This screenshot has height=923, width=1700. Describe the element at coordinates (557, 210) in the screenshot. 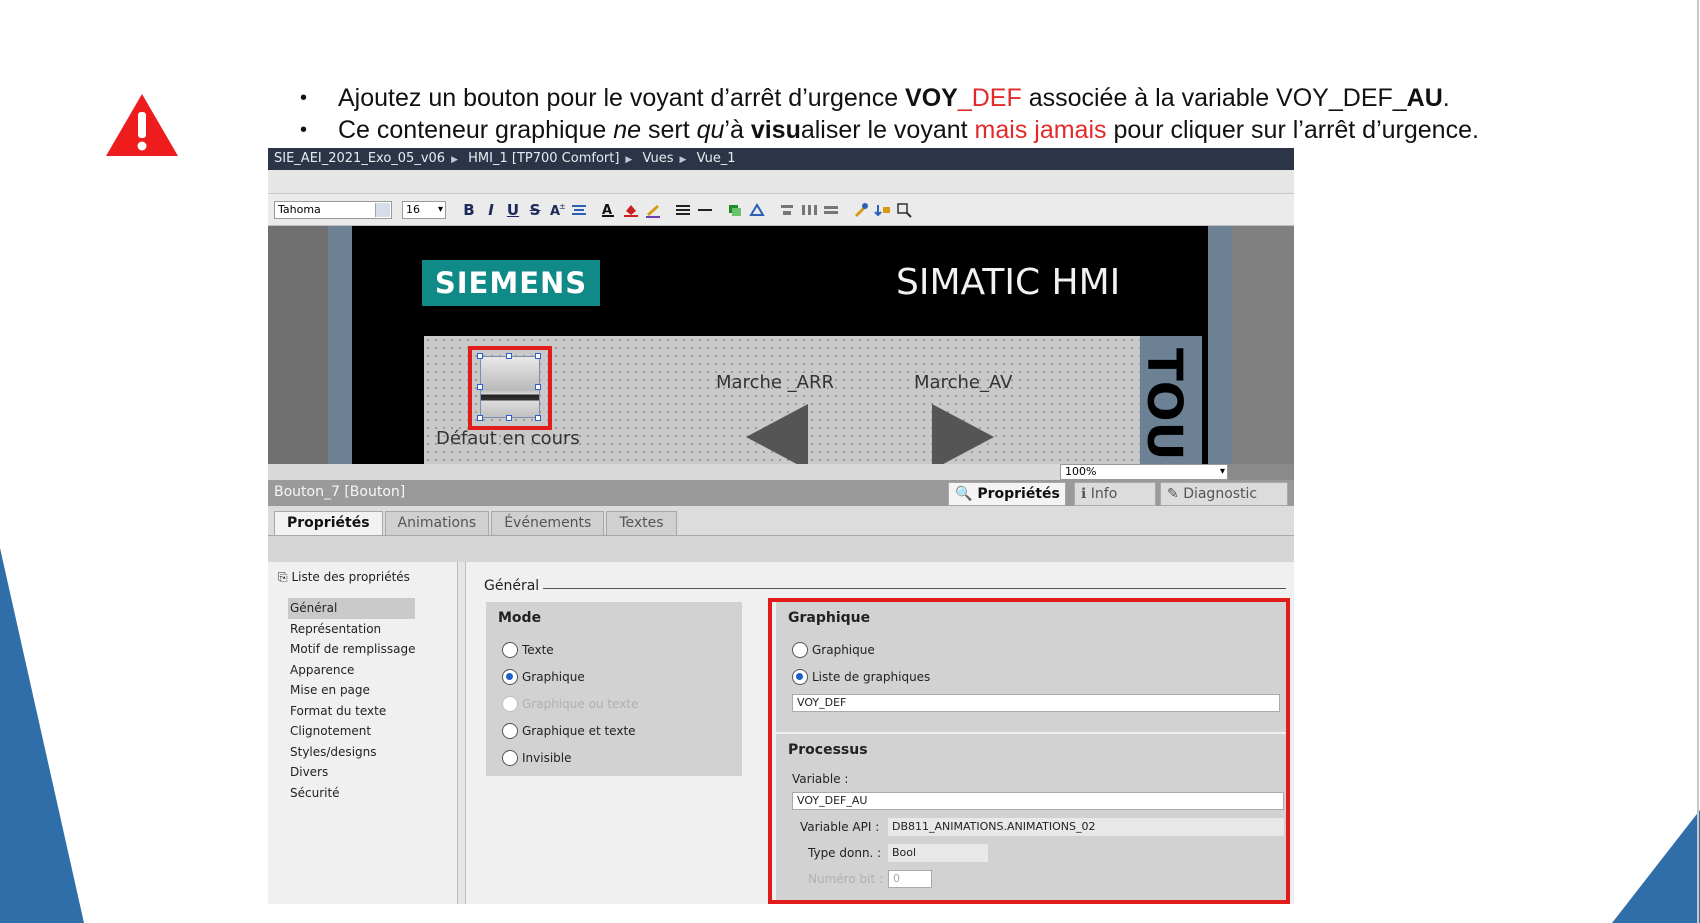

I see `font-grow-icon: A±` at that location.